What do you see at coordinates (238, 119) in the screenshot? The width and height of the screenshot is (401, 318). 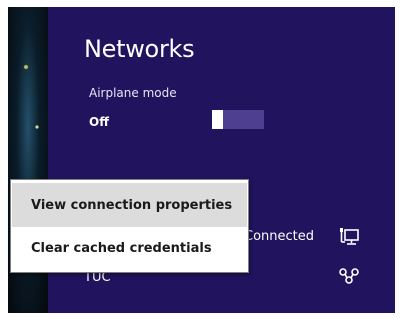 I see `airplane-mode-toggle` at bounding box center [238, 119].